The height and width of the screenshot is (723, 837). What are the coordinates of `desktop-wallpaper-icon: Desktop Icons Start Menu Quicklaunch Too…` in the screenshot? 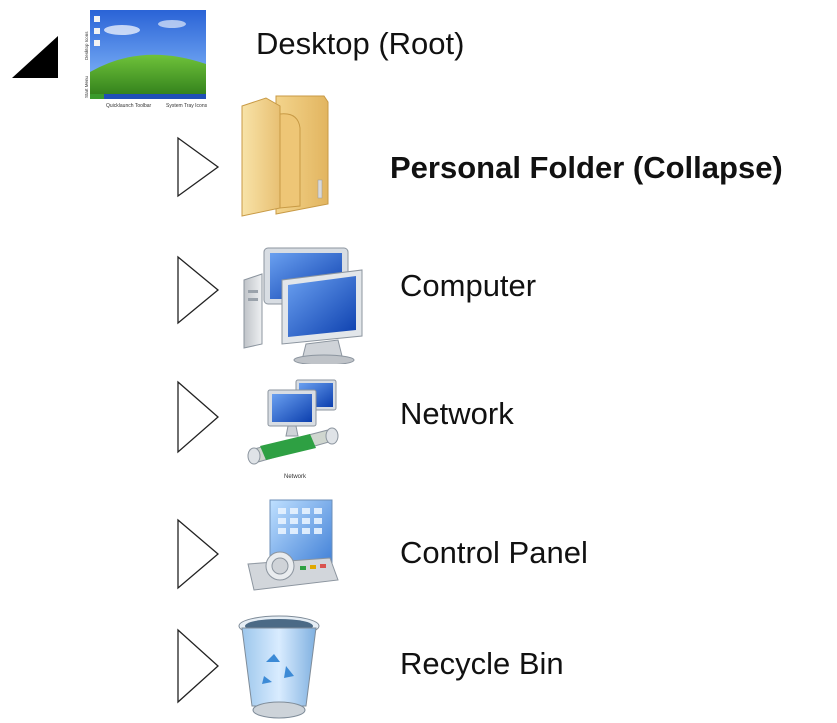 It's located at (148, 58).